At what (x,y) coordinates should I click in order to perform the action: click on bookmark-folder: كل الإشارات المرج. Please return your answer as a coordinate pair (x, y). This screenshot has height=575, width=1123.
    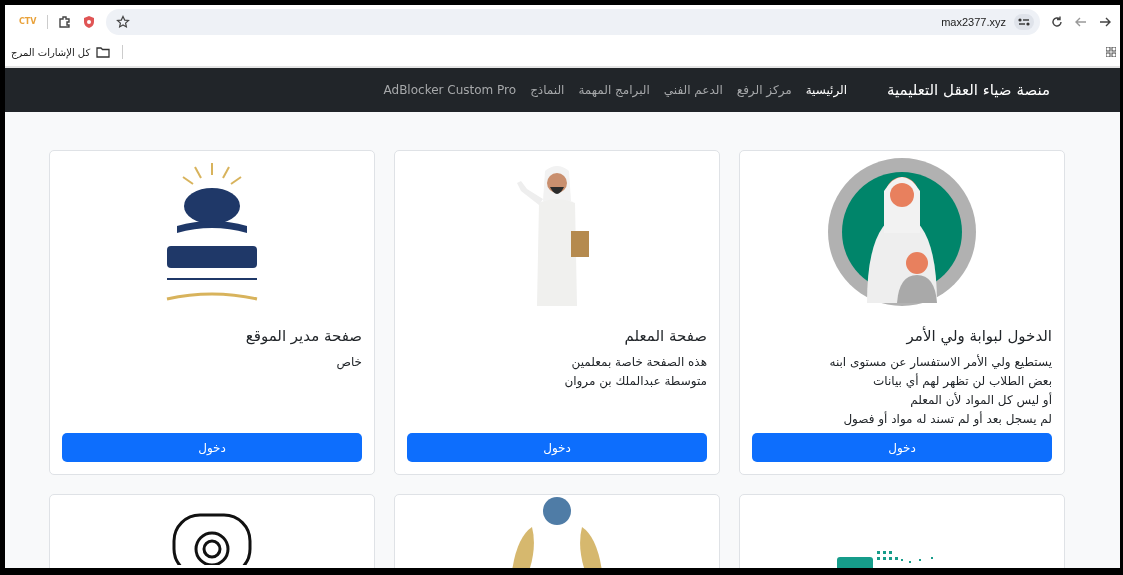
    Looking at the image, I should click on (51, 52).